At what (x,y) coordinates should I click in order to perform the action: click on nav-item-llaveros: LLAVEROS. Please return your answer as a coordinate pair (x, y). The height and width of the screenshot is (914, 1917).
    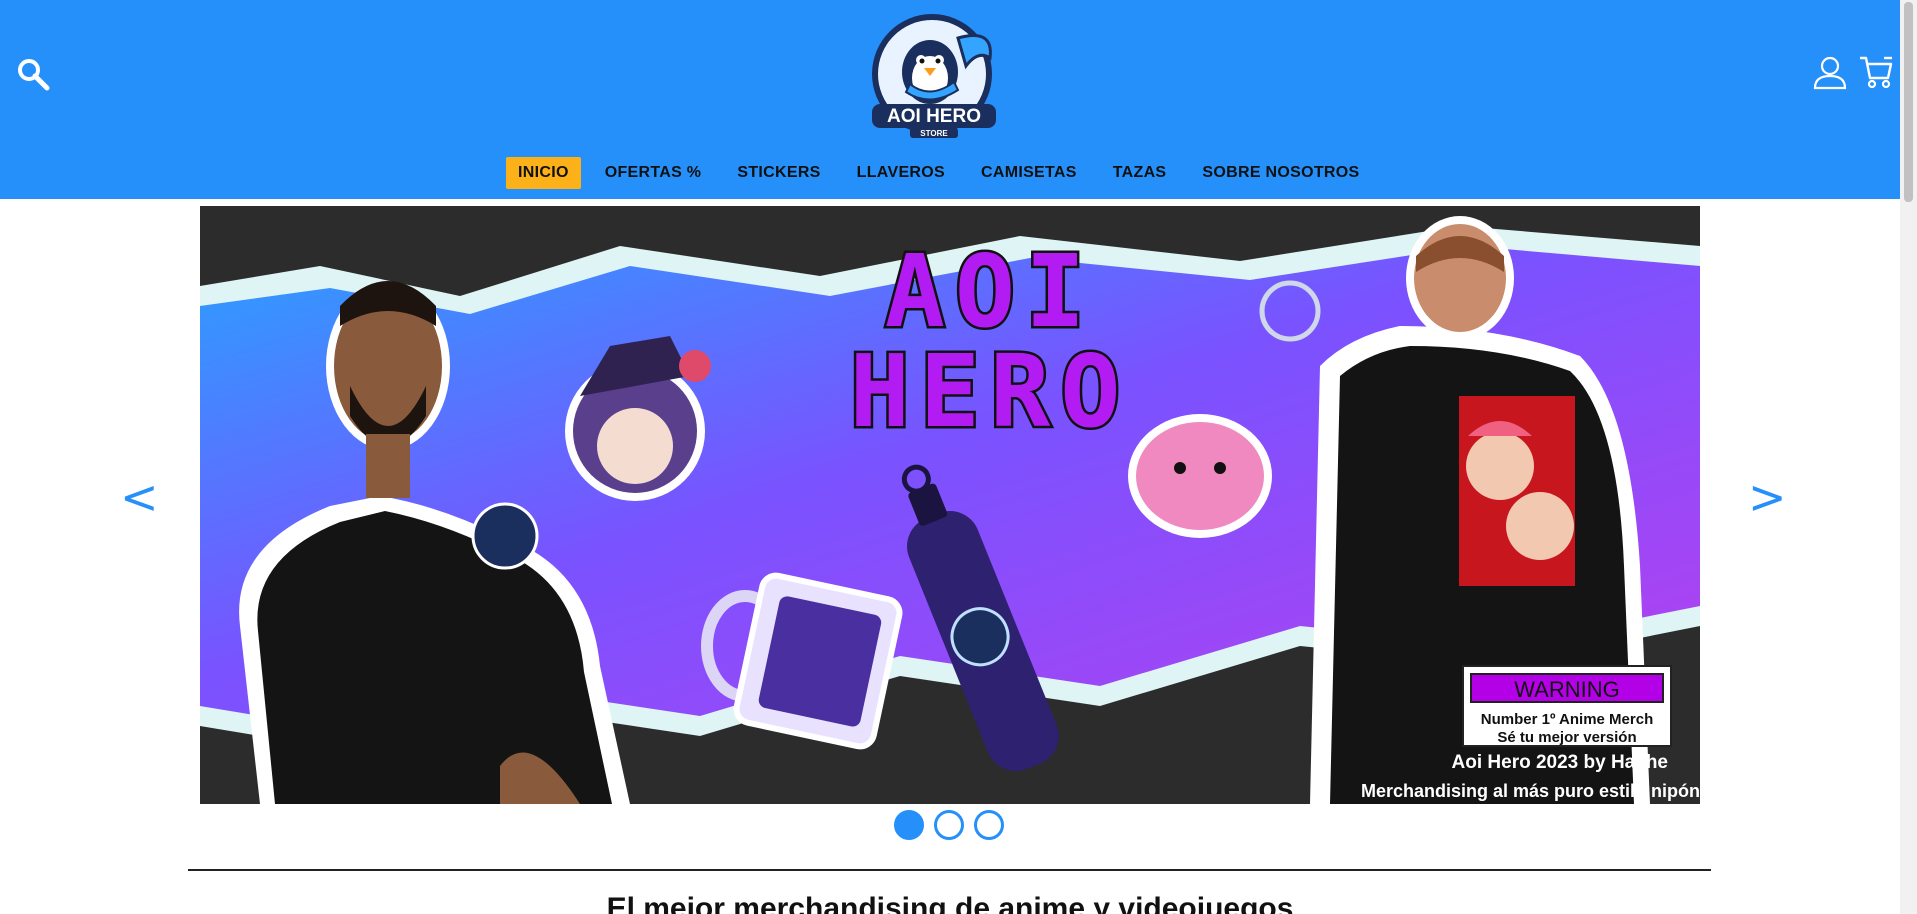
    Looking at the image, I should click on (901, 173).